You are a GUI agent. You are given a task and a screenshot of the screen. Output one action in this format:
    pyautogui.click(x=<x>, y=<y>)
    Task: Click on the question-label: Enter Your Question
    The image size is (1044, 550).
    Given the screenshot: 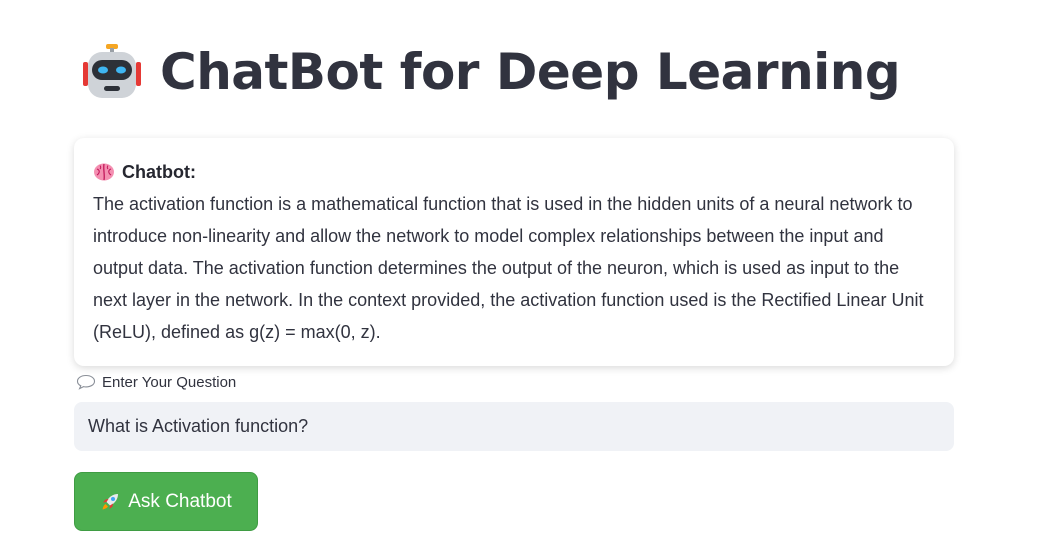 What is the action you would take?
    pyautogui.click(x=169, y=382)
    